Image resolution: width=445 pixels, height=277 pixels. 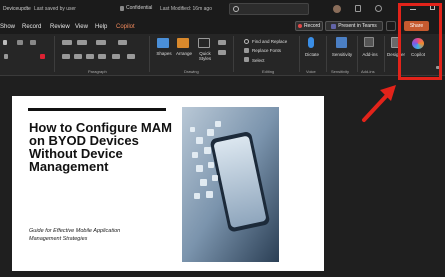 I want to click on menu-review: Review, so click(x=60, y=27).